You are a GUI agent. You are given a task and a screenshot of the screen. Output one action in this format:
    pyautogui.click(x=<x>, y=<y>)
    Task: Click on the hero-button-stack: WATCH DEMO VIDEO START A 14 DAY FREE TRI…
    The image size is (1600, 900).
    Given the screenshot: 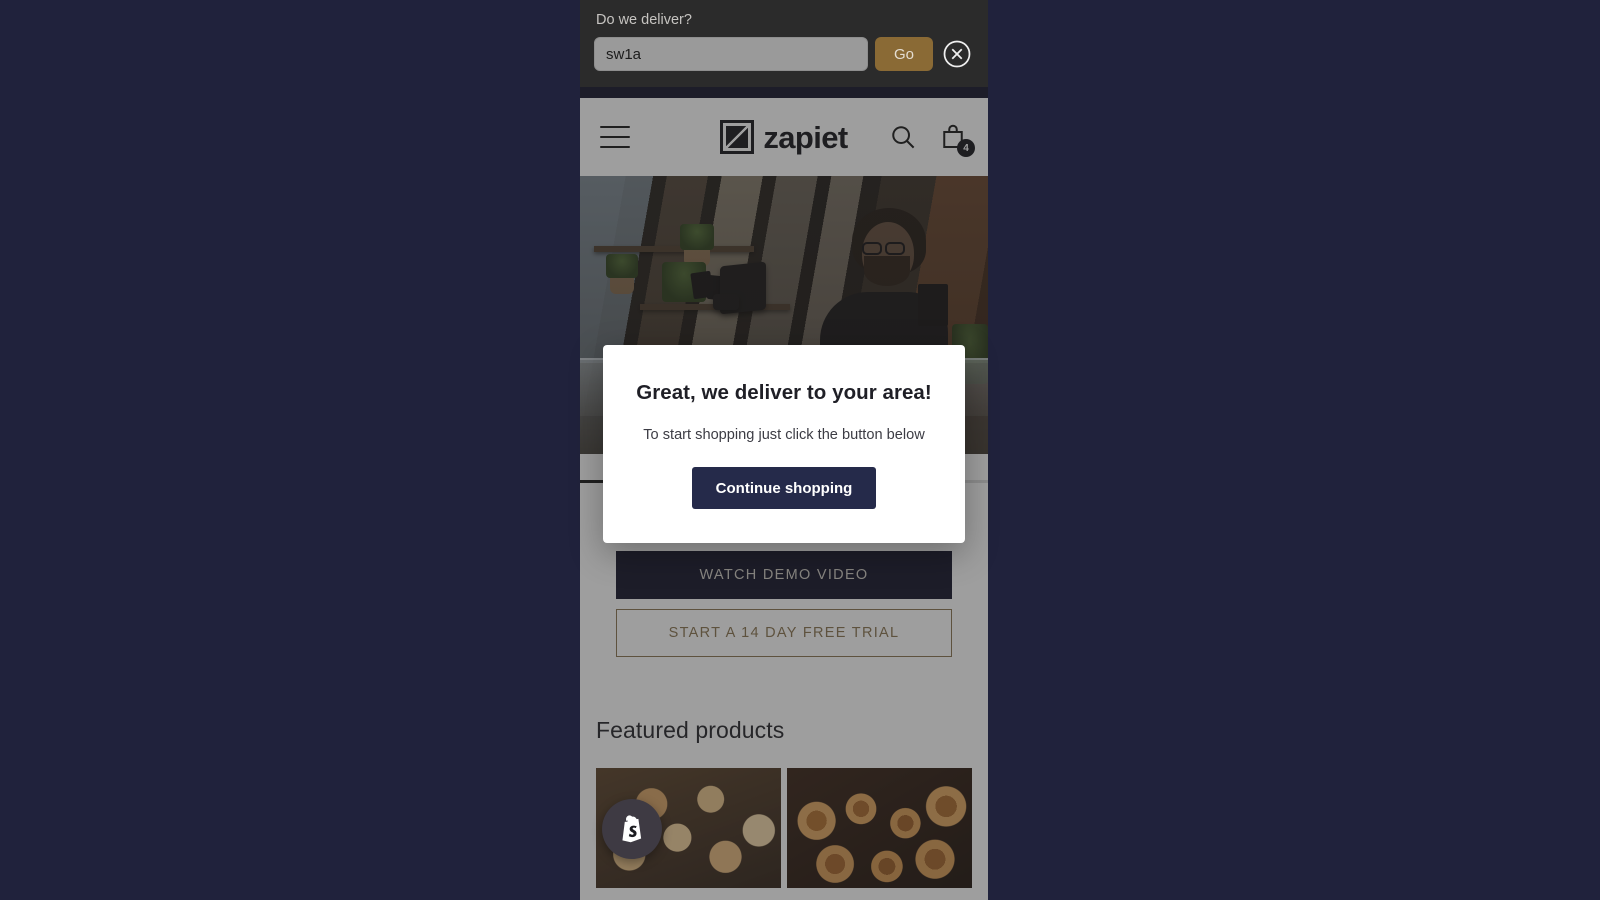 What is the action you would take?
    pyautogui.click(x=784, y=604)
    